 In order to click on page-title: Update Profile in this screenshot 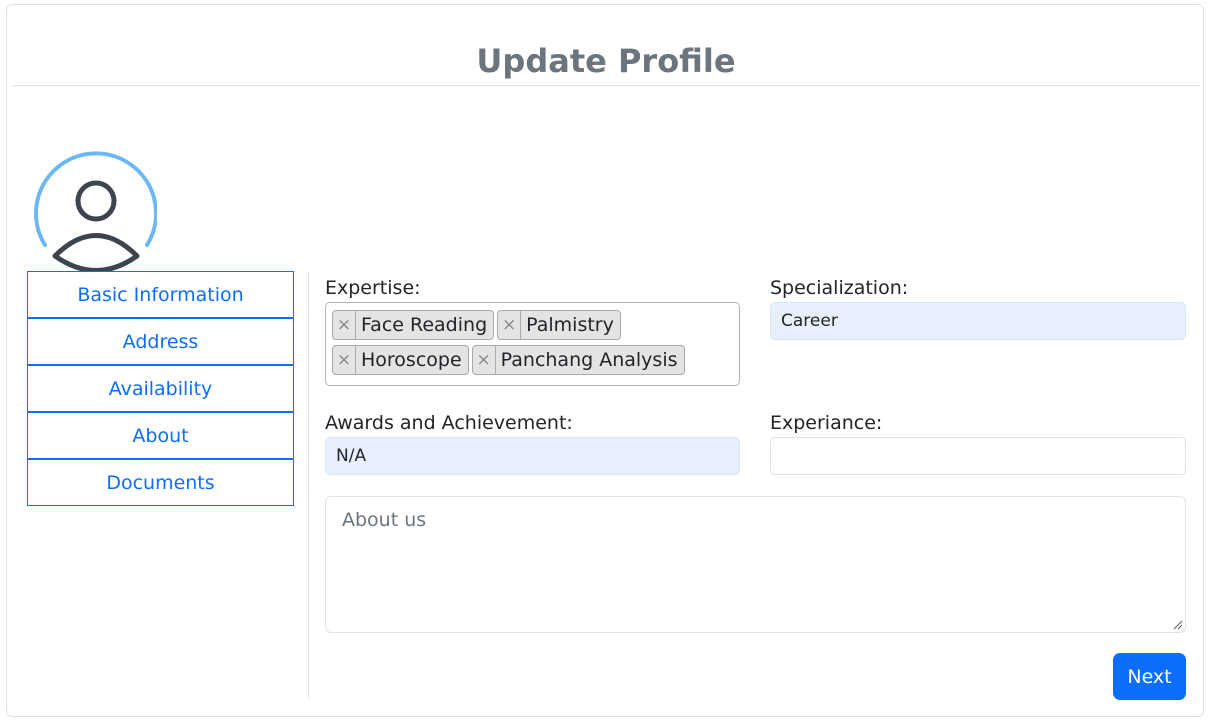, I will do `click(606, 61)`.